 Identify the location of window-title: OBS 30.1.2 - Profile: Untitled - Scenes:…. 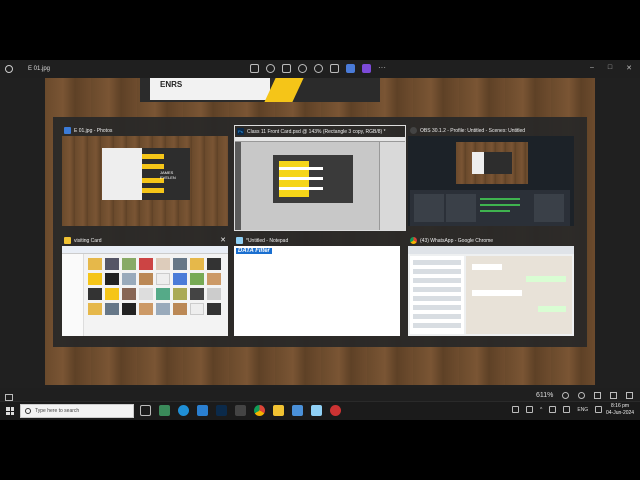
(473, 130).